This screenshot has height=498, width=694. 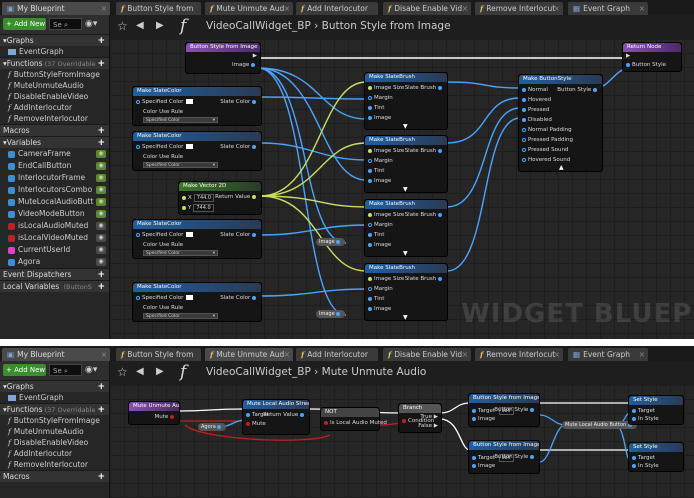 I want to click on collapse-chevron-icon: ▲, so click(x=561, y=167).